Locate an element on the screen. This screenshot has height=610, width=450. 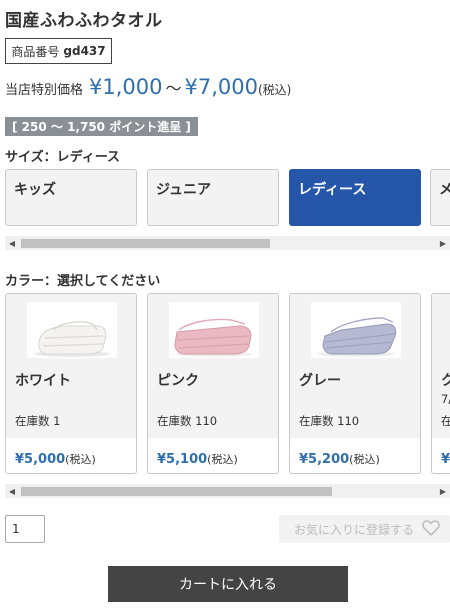
size-scrollbar: ◀ ▶ is located at coordinates (227, 243).